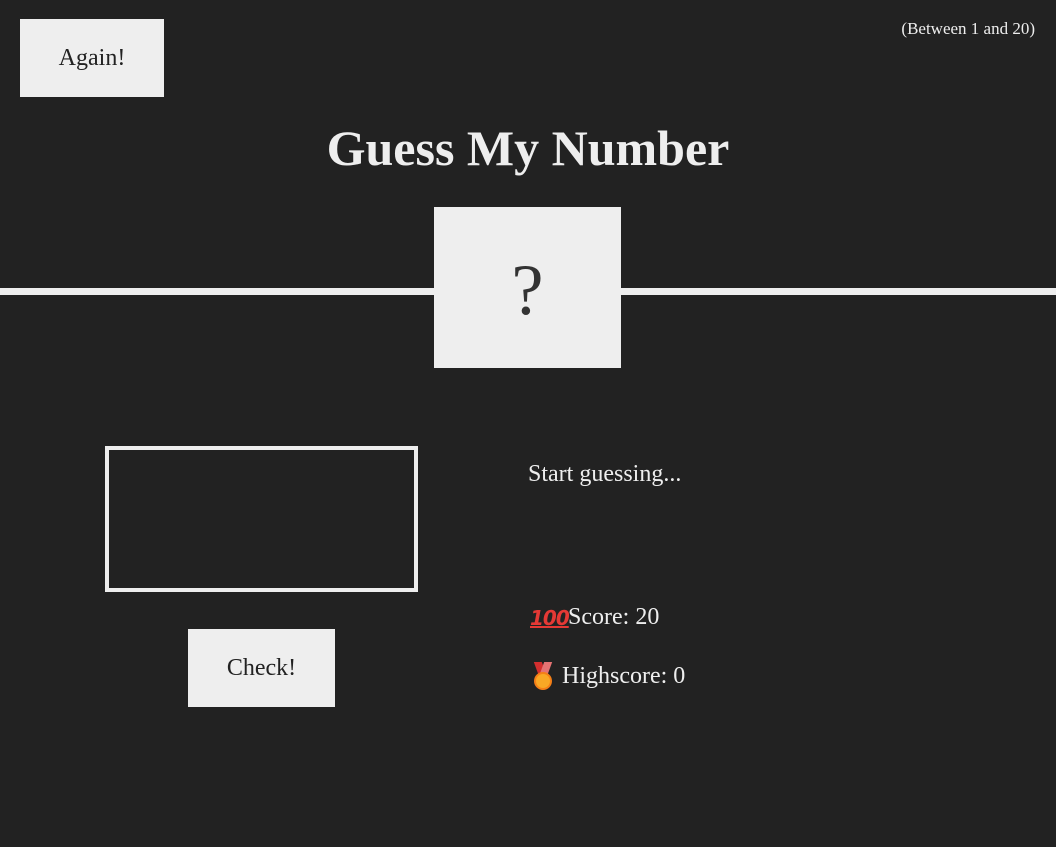 The width and height of the screenshot is (1056, 847). I want to click on range-hint: (Between 1 and 20), so click(968, 28).